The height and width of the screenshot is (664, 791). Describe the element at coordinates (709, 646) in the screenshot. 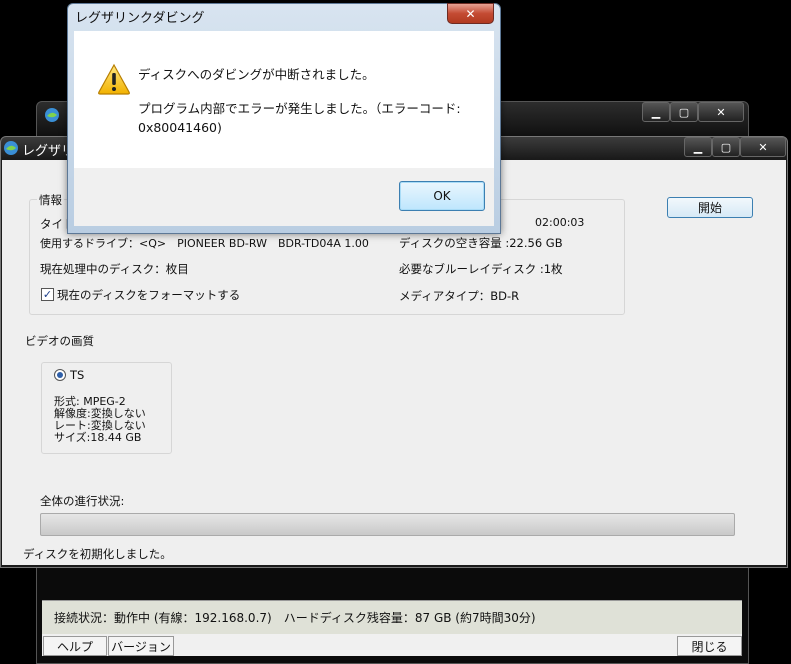

I see `close-button: 閉じる` at that location.